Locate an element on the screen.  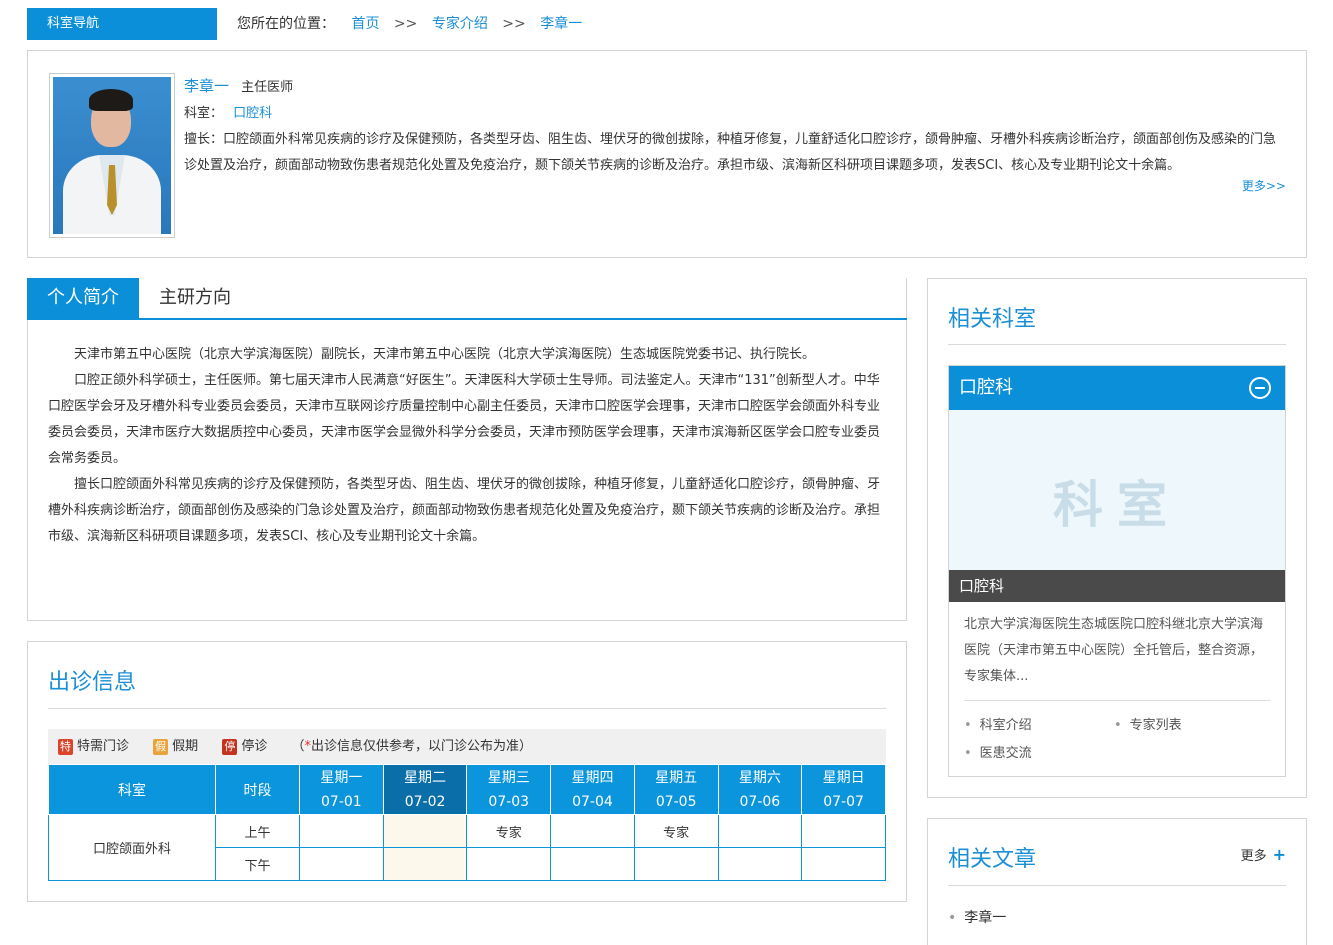
link-patient-exchange: 医患交流 is located at coordinates (1039, 754).